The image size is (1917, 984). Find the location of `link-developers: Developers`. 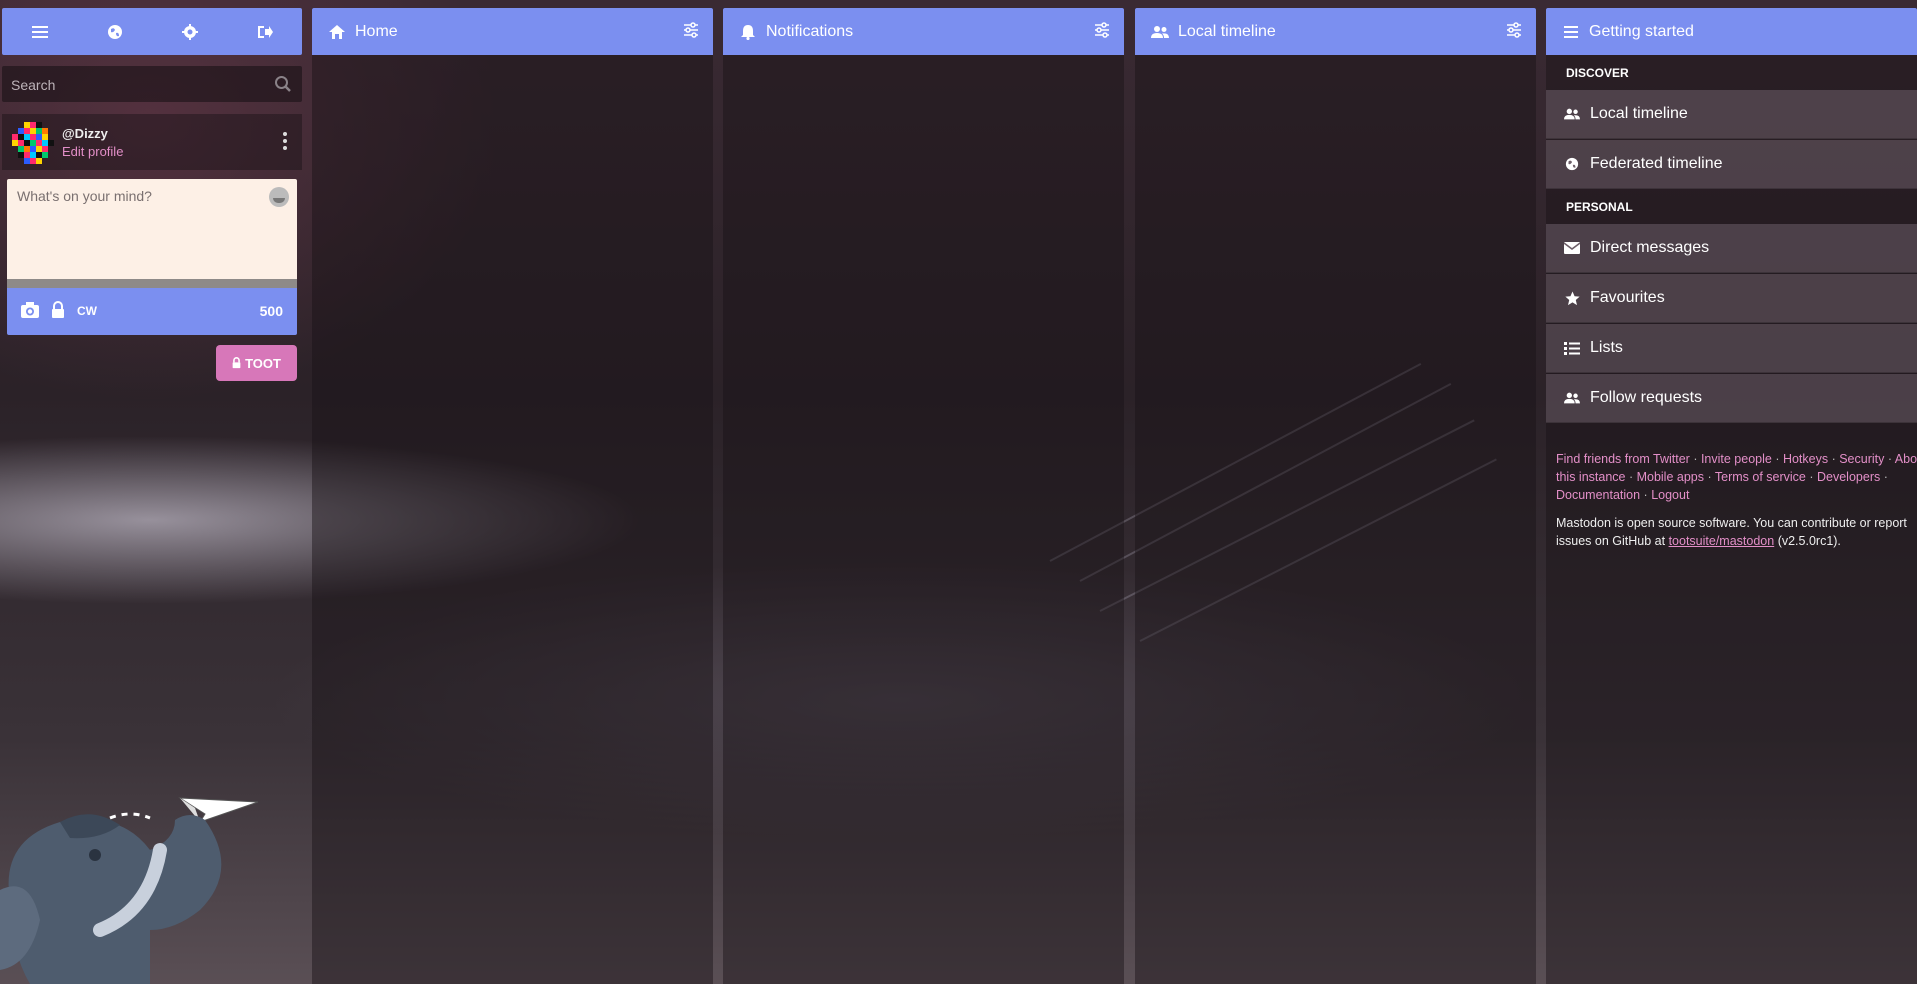

link-developers: Developers is located at coordinates (1848, 477).